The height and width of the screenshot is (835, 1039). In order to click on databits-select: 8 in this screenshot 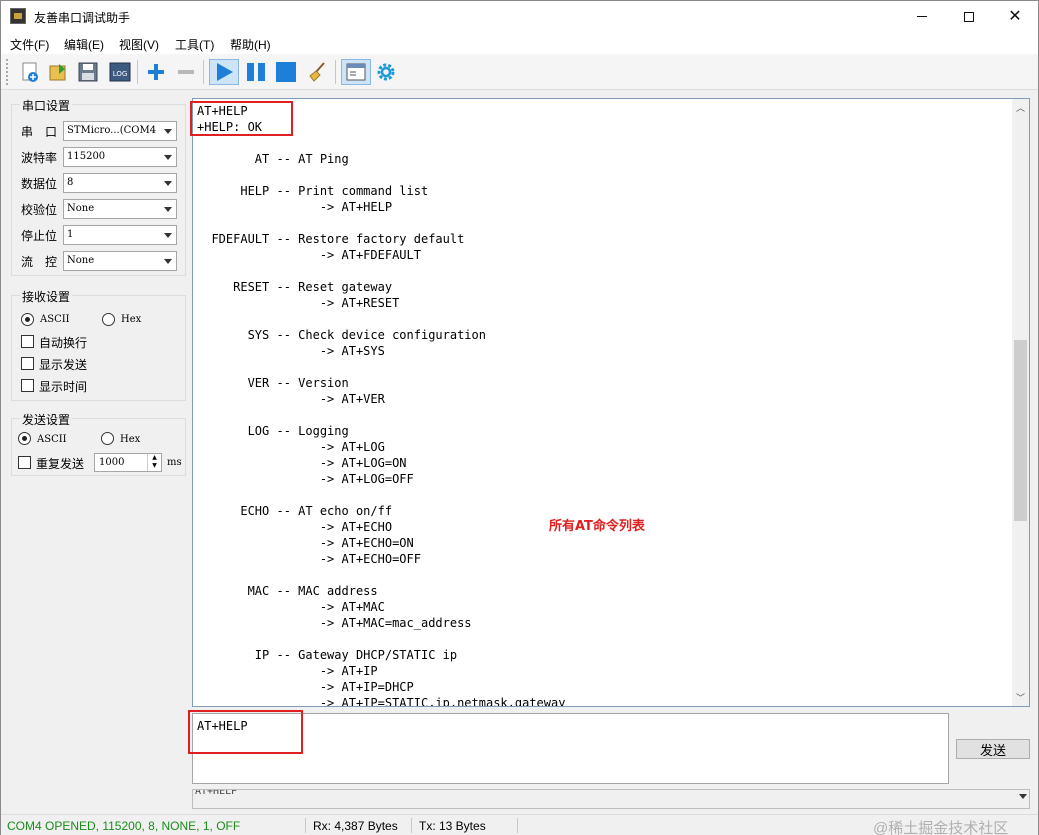, I will do `click(120, 183)`.